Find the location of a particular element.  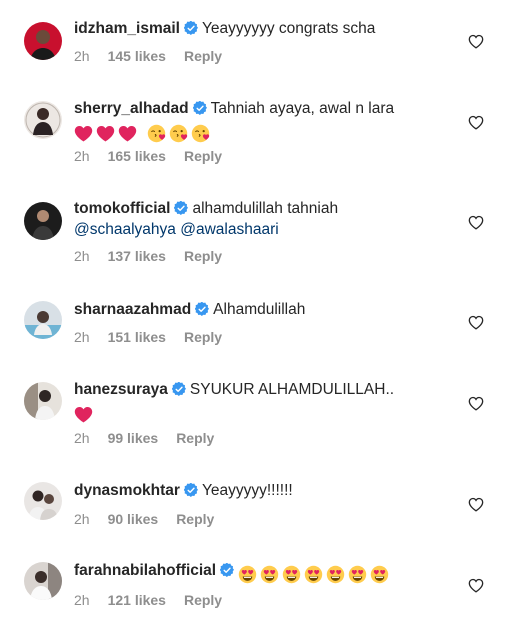

comment-text: dynasmokhtar Yeayyyyy!!!!!! is located at coordinates (264, 490).